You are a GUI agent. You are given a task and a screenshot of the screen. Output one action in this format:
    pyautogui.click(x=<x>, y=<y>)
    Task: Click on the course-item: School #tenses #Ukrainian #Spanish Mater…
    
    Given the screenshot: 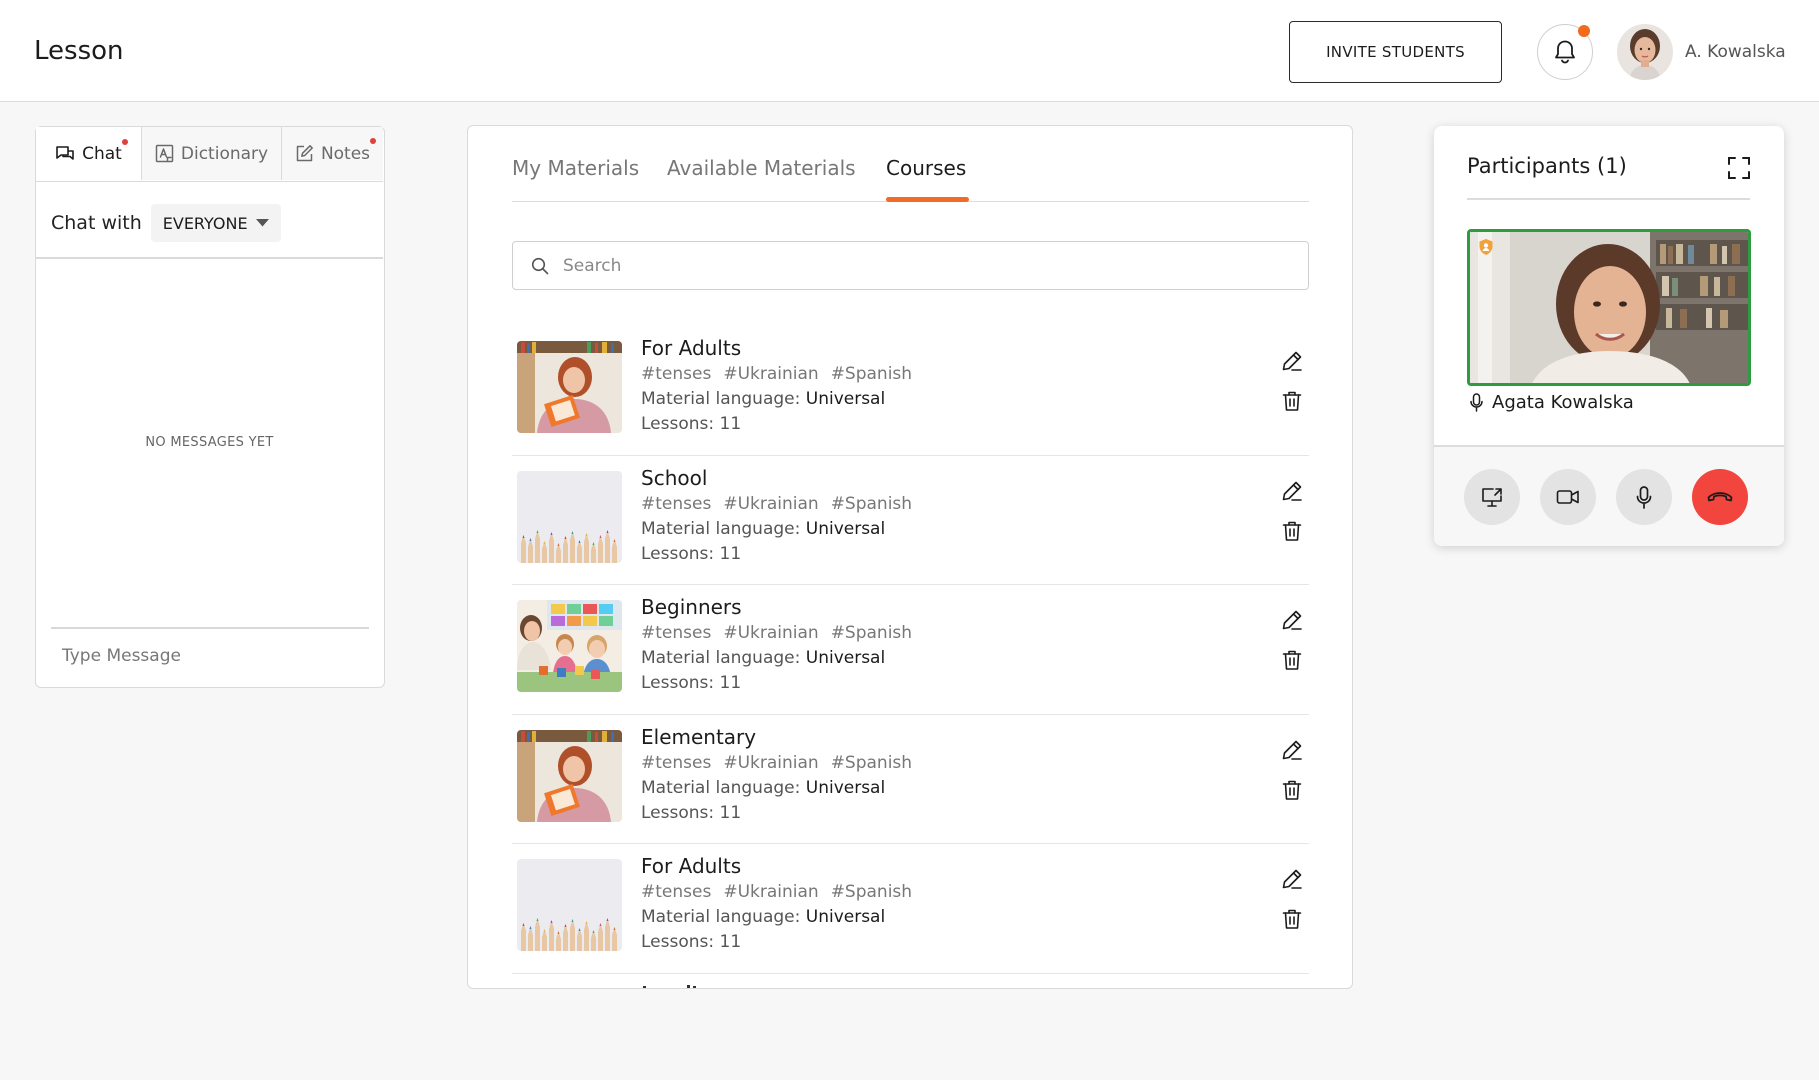 What is the action you would take?
    pyautogui.click(x=910, y=520)
    